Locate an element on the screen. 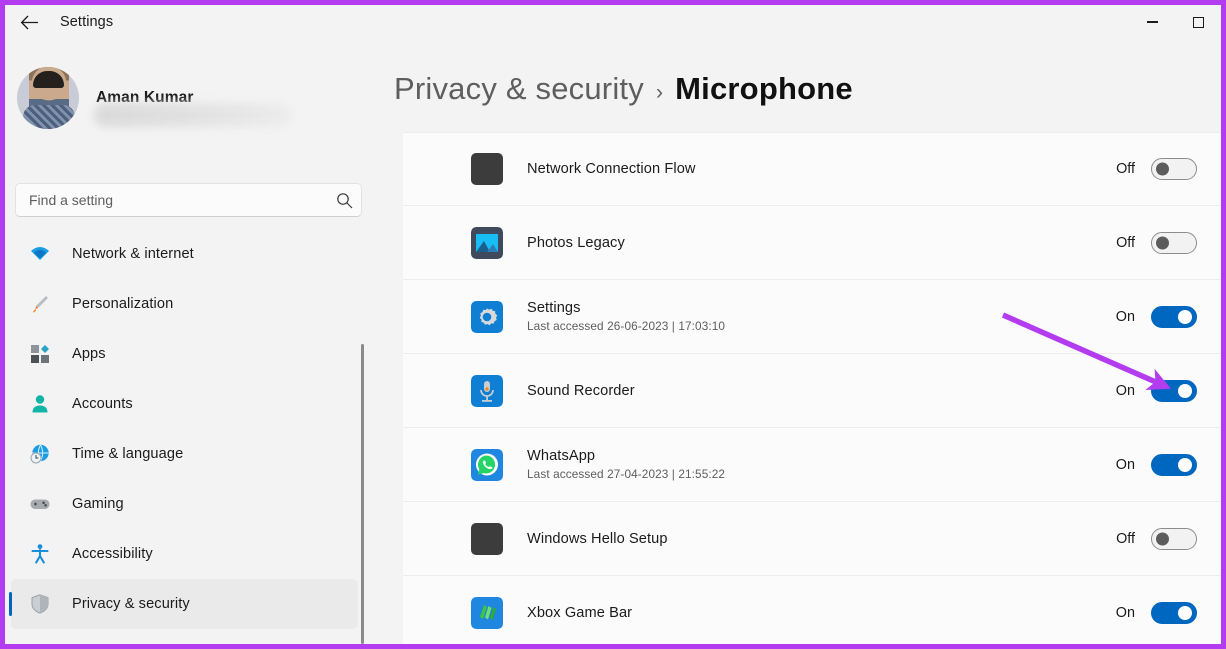 This screenshot has height=649, width=1226. table-row: Sound Recorder On is located at coordinates (812, 391).